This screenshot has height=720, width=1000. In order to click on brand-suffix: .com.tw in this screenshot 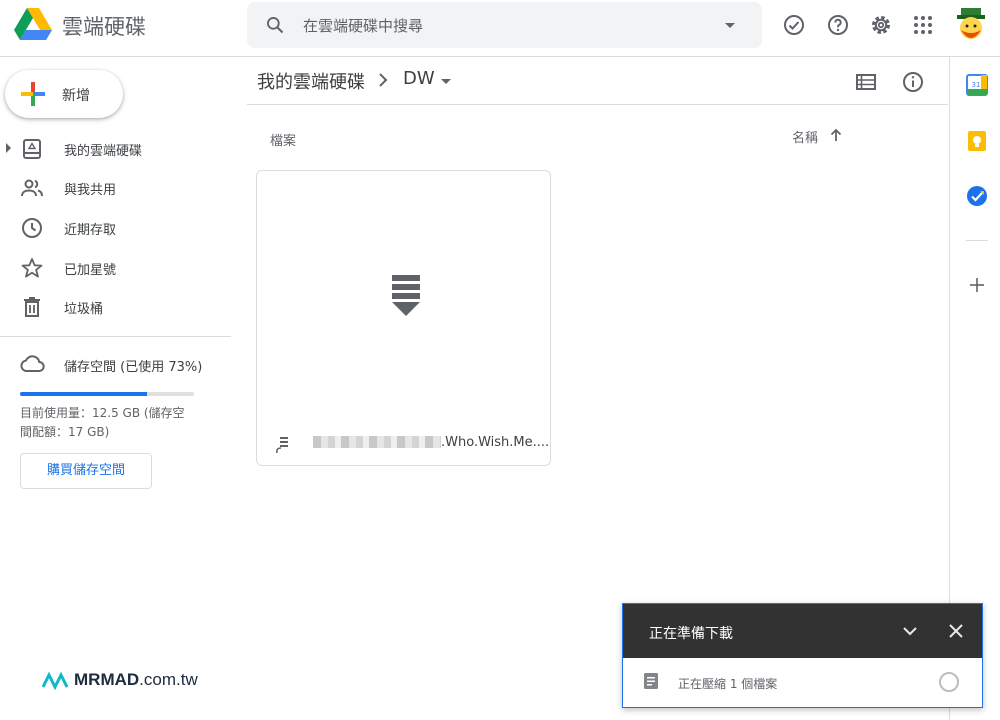, I will do `click(168, 679)`.